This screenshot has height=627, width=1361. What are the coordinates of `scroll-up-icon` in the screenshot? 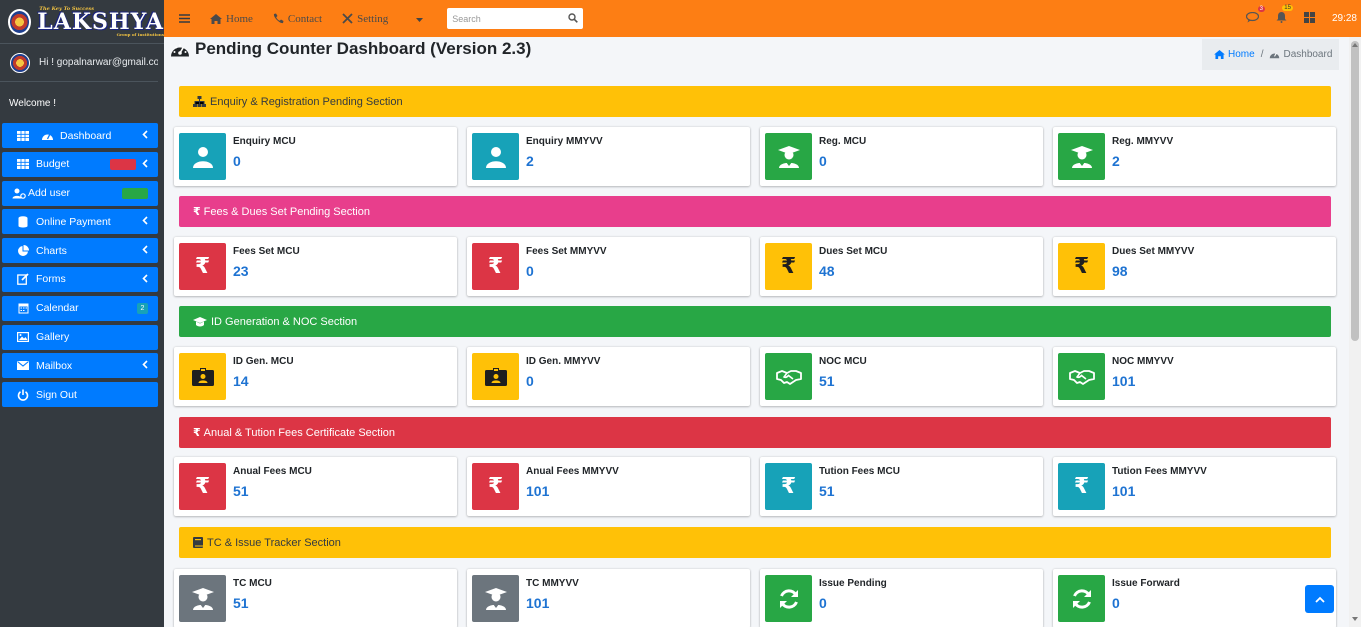 It's located at (1355, 44).